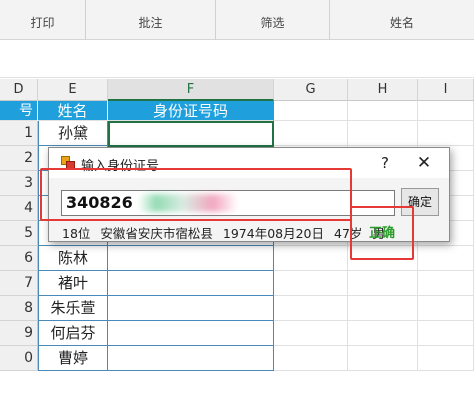 This screenshot has height=416, width=474. Describe the element at coordinates (73, 358) in the screenshot. I see `name-cell: 曹婷` at that location.